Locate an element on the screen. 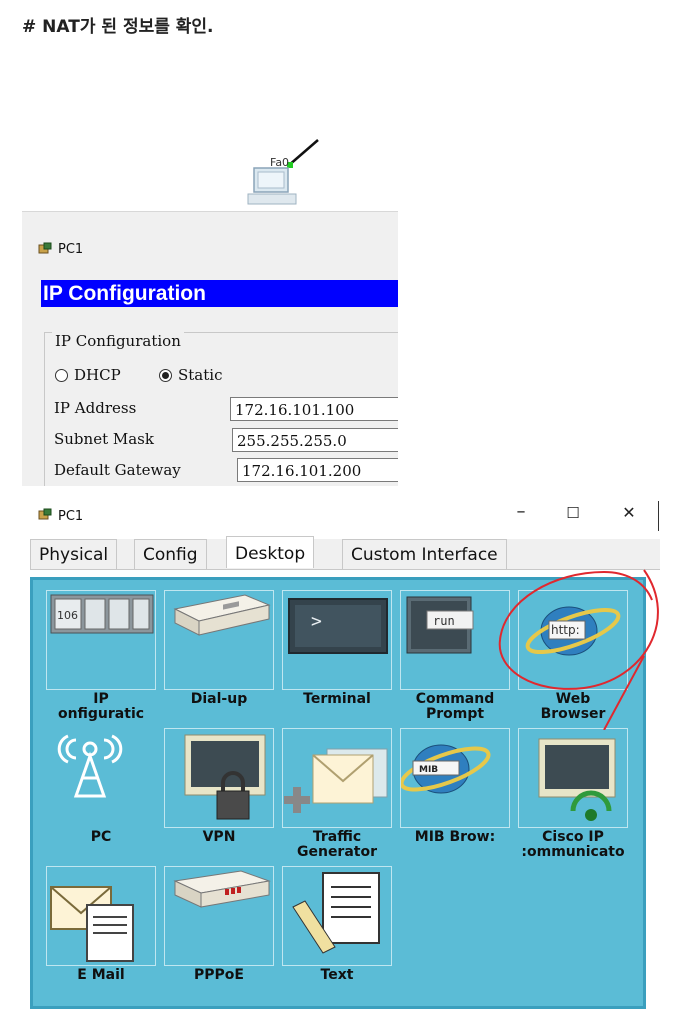 This screenshot has height=1026, width=677. tab-bar: Physical Config Desktop Custom Interface is located at coordinates (345, 553).